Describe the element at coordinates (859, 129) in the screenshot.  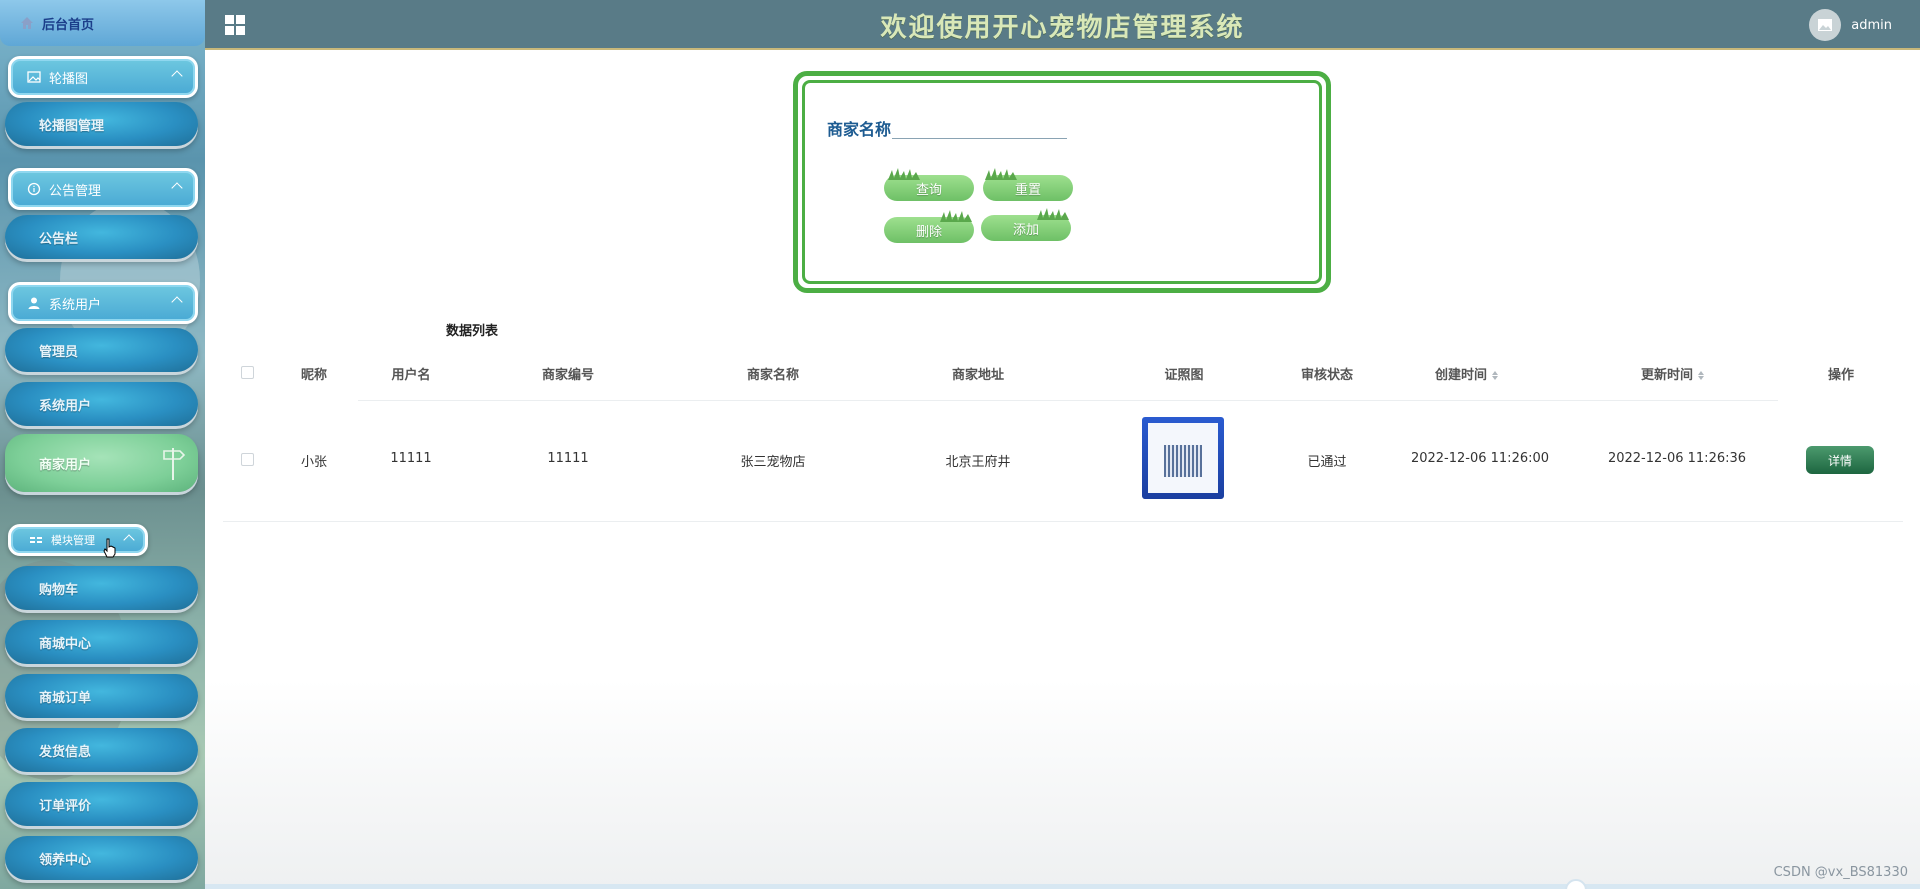
I see `merchant-name-label: 商家名称` at that location.